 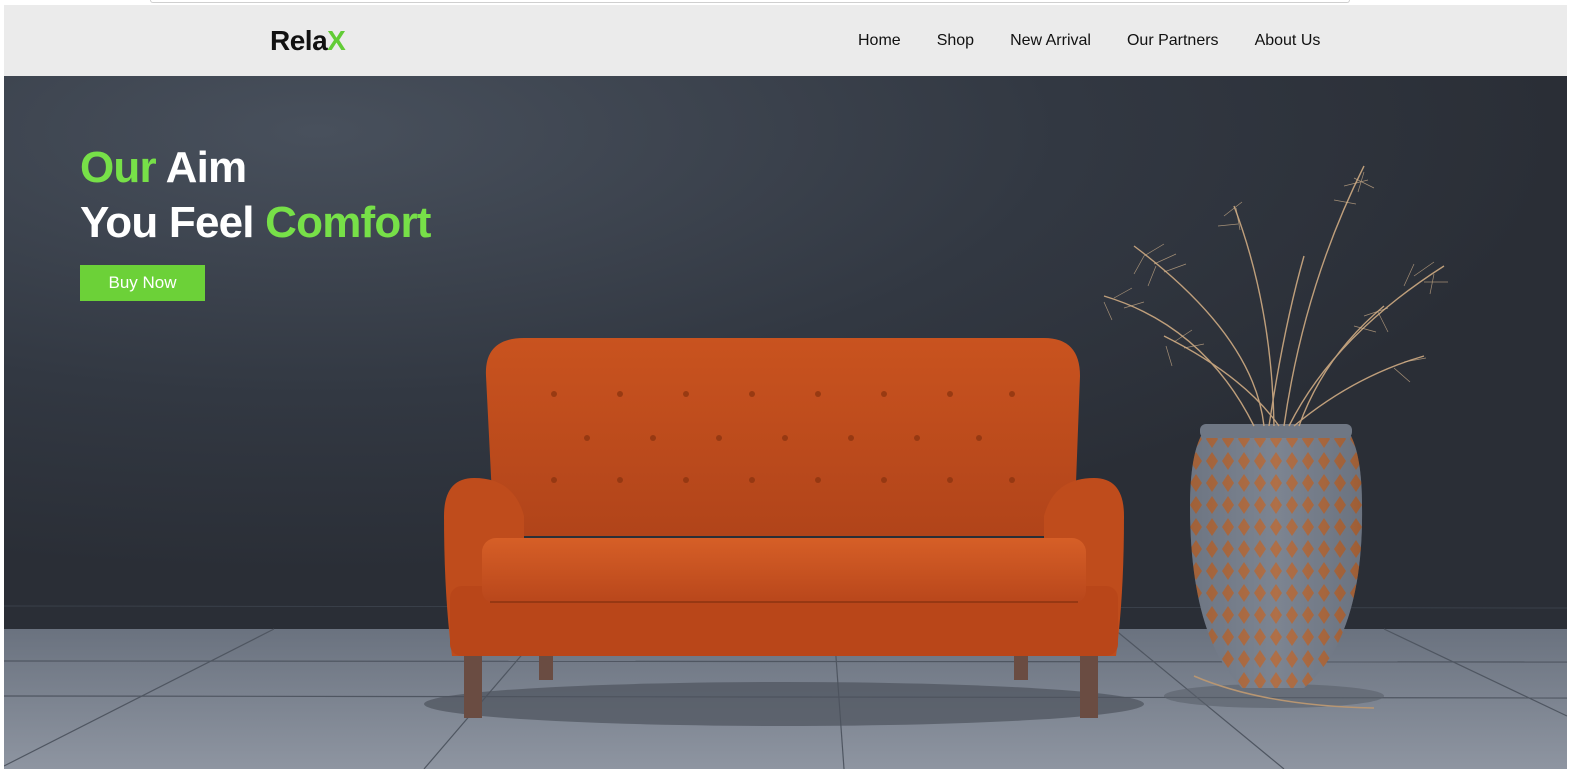 I want to click on logo-text: Rela, so click(x=299, y=40).